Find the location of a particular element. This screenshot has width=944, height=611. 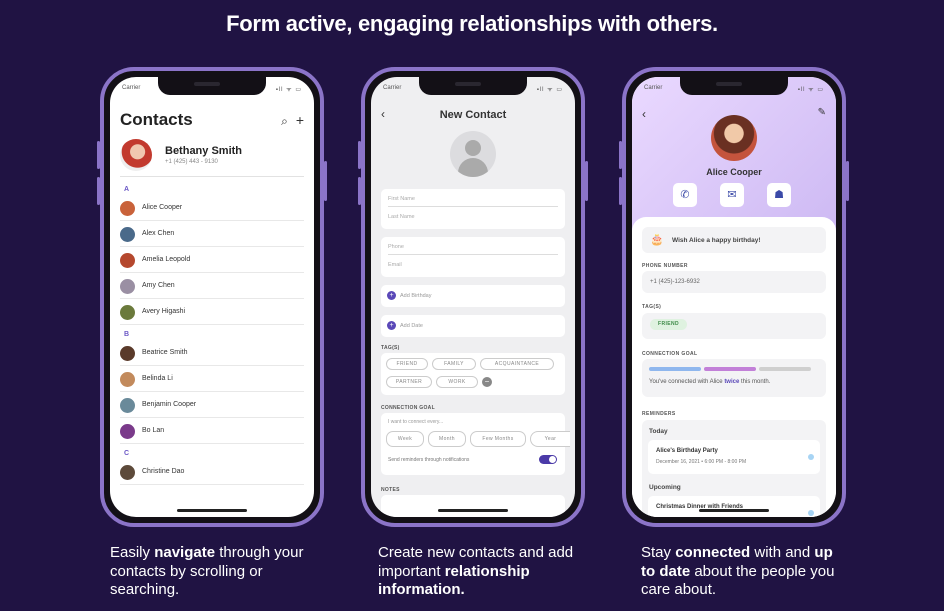

message-icon: ✉ is located at coordinates (732, 195).